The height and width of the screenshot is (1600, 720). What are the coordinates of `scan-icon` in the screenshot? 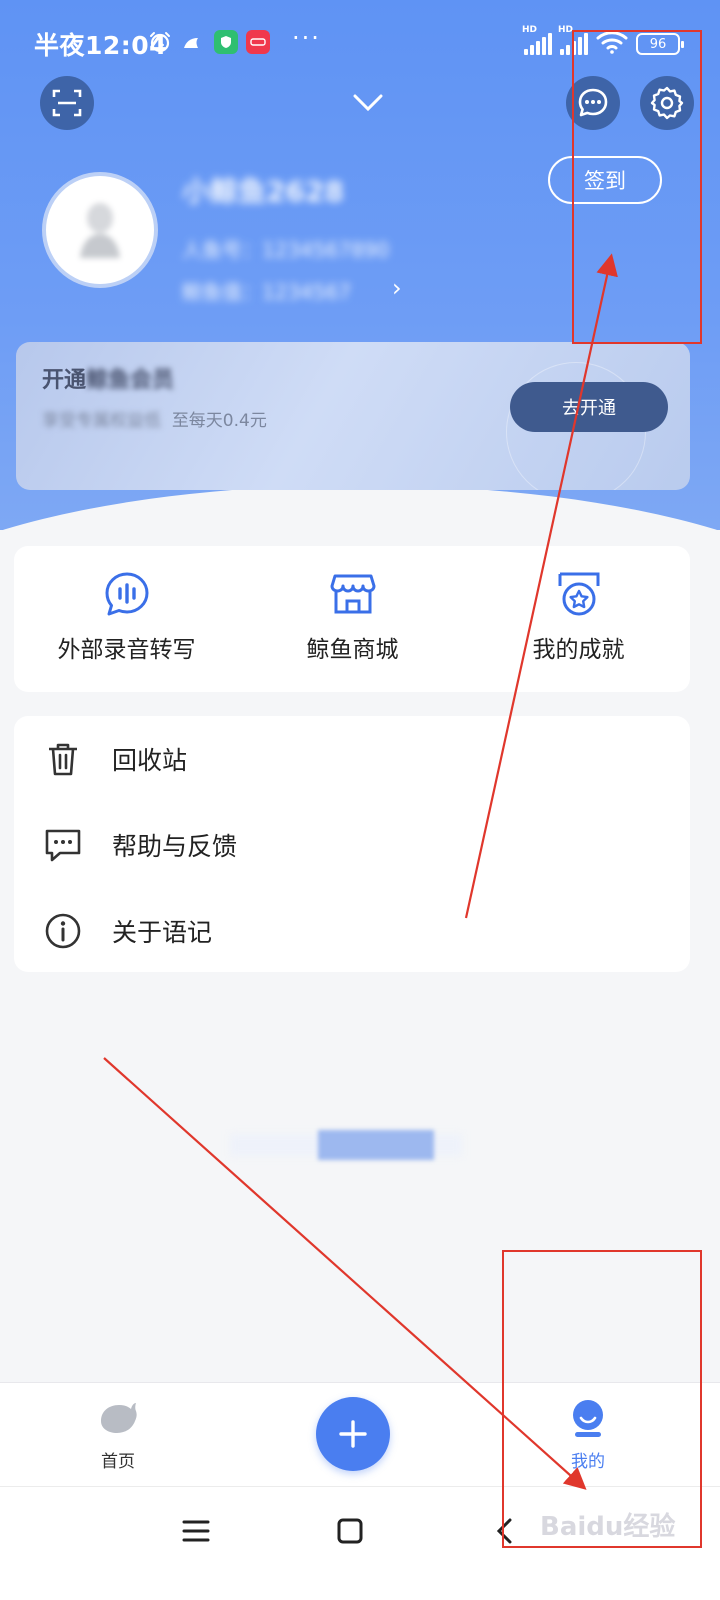 It's located at (67, 103).